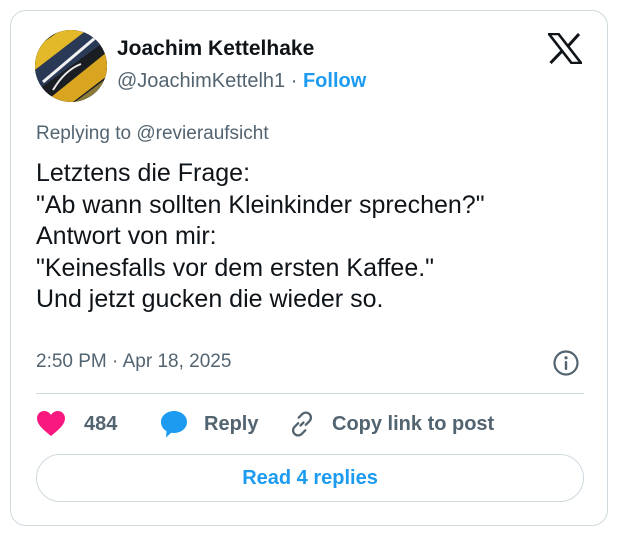 The image size is (620, 538). What do you see at coordinates (302, 424) in the screenshot?
I see `link-icon` at bounding box center [302, 424].